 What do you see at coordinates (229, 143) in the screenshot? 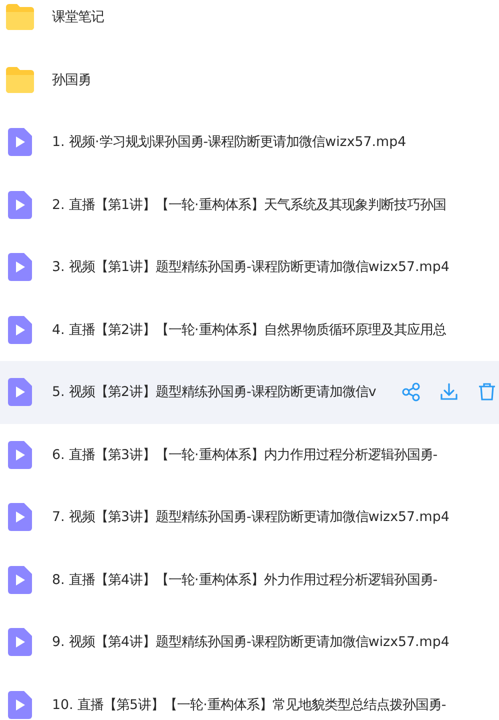
I see `file-name: 1. 视频·学习规划课孙国勇-课程防断更请加微信wizx57.mp4` at bounding box center [229, 143].